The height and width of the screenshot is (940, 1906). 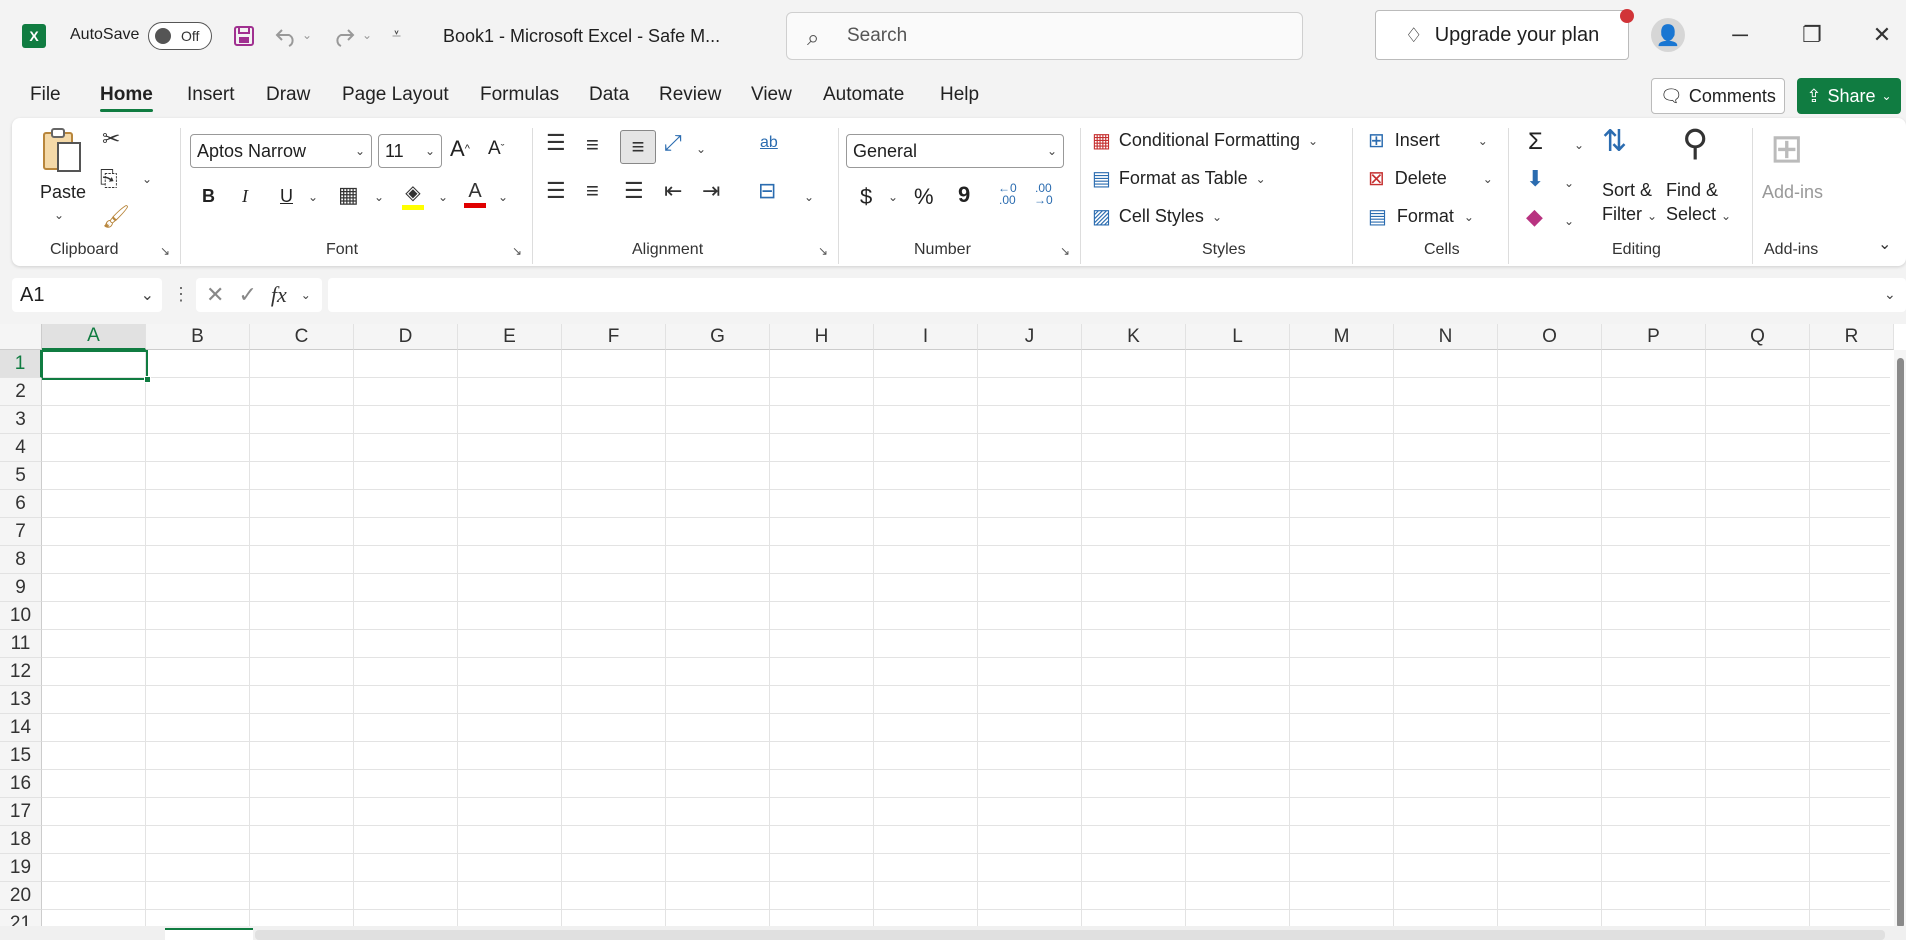 What do you see at coordinates (413, 195) in the screenshot?
I see `fill-color-icon: ◈` at bounding box center [413, 195].